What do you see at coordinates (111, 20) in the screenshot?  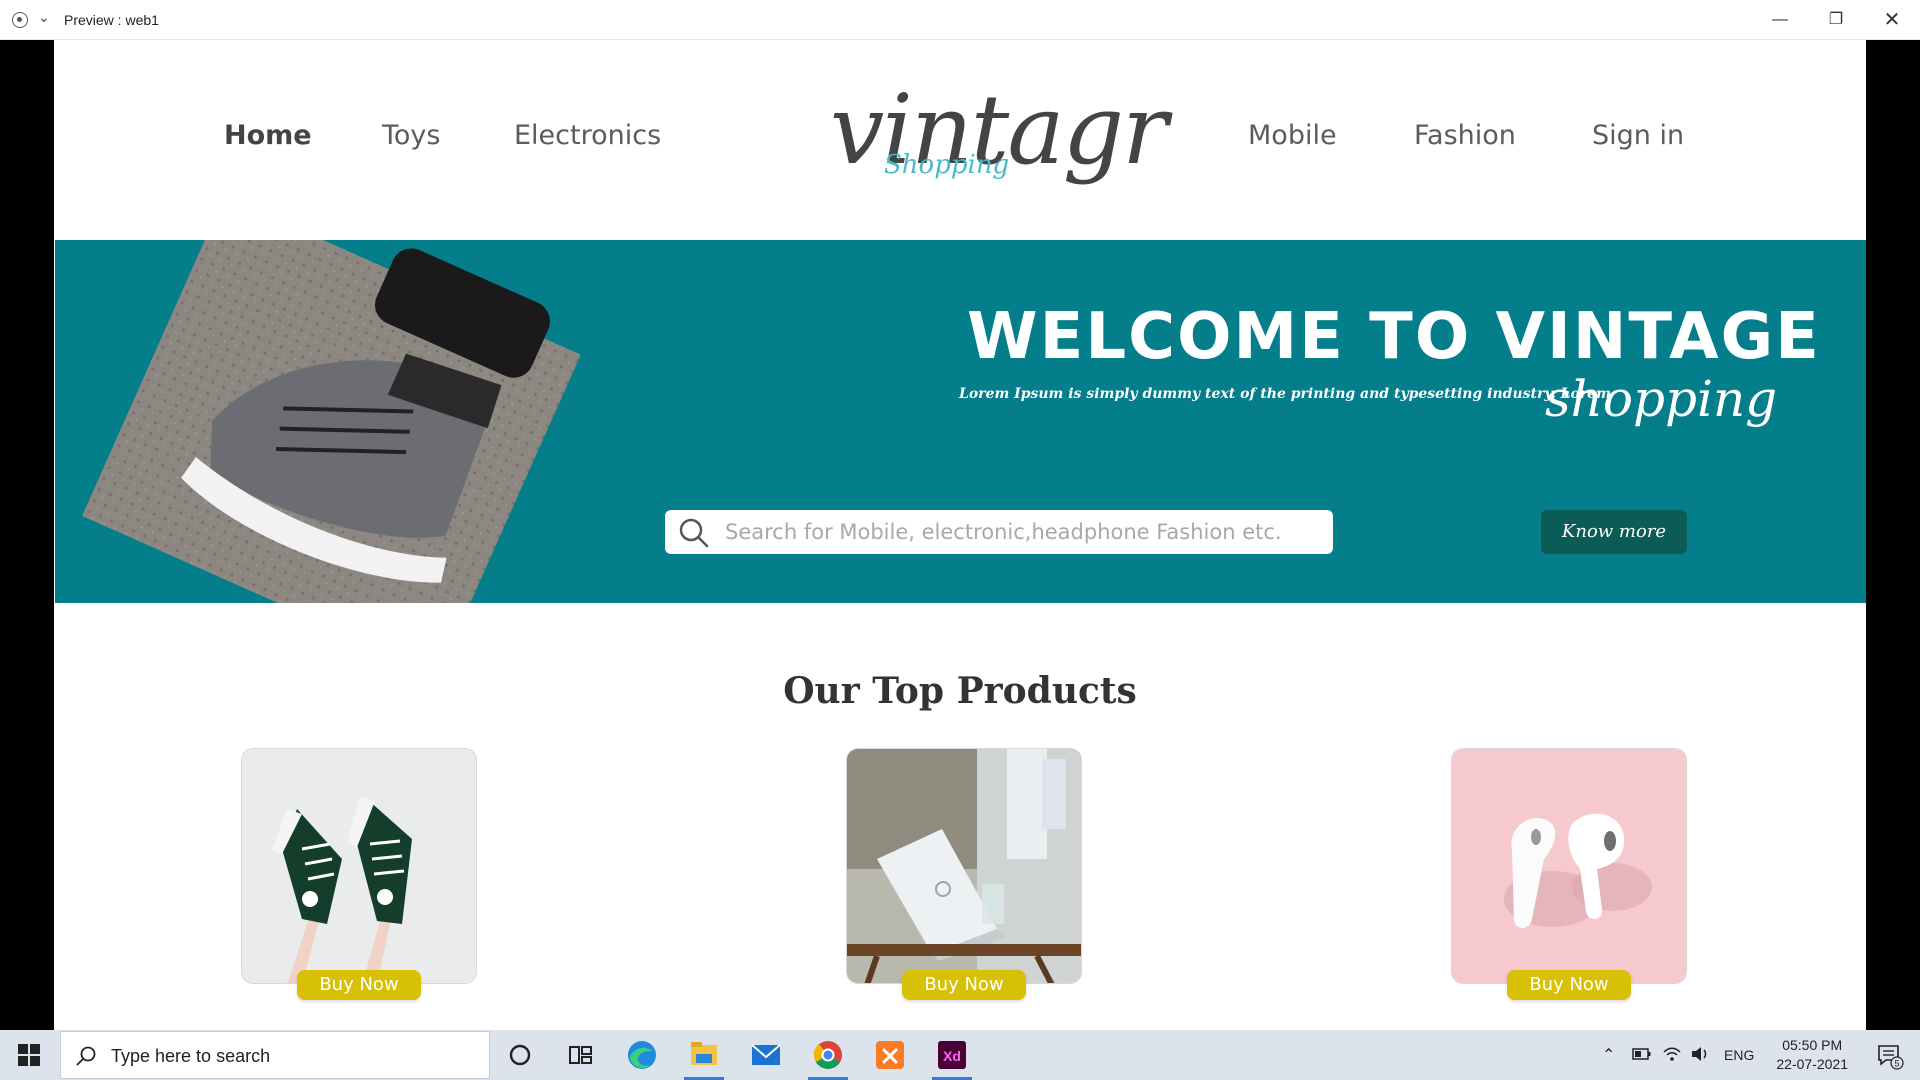 I see `window-title: Preview : web1` at bounding box center [111, 20].